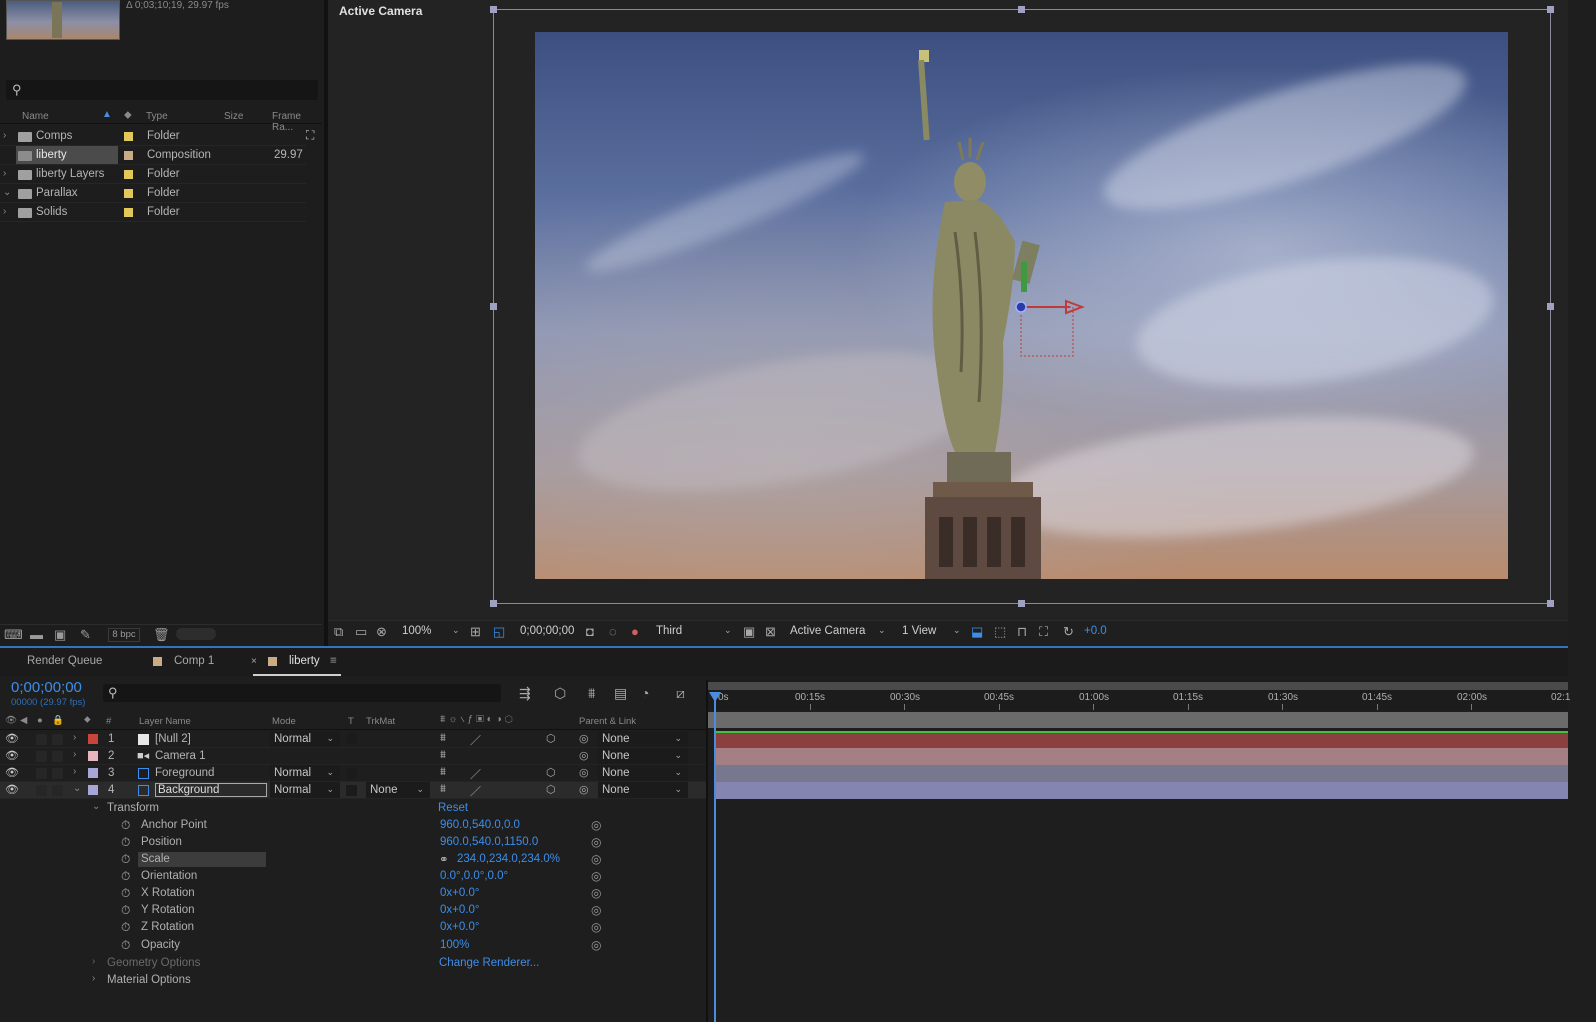 The image size is (1596, 1022). I want to click on property-opacity: ⏱ Opacity 100% ◎, so click(353, 945).